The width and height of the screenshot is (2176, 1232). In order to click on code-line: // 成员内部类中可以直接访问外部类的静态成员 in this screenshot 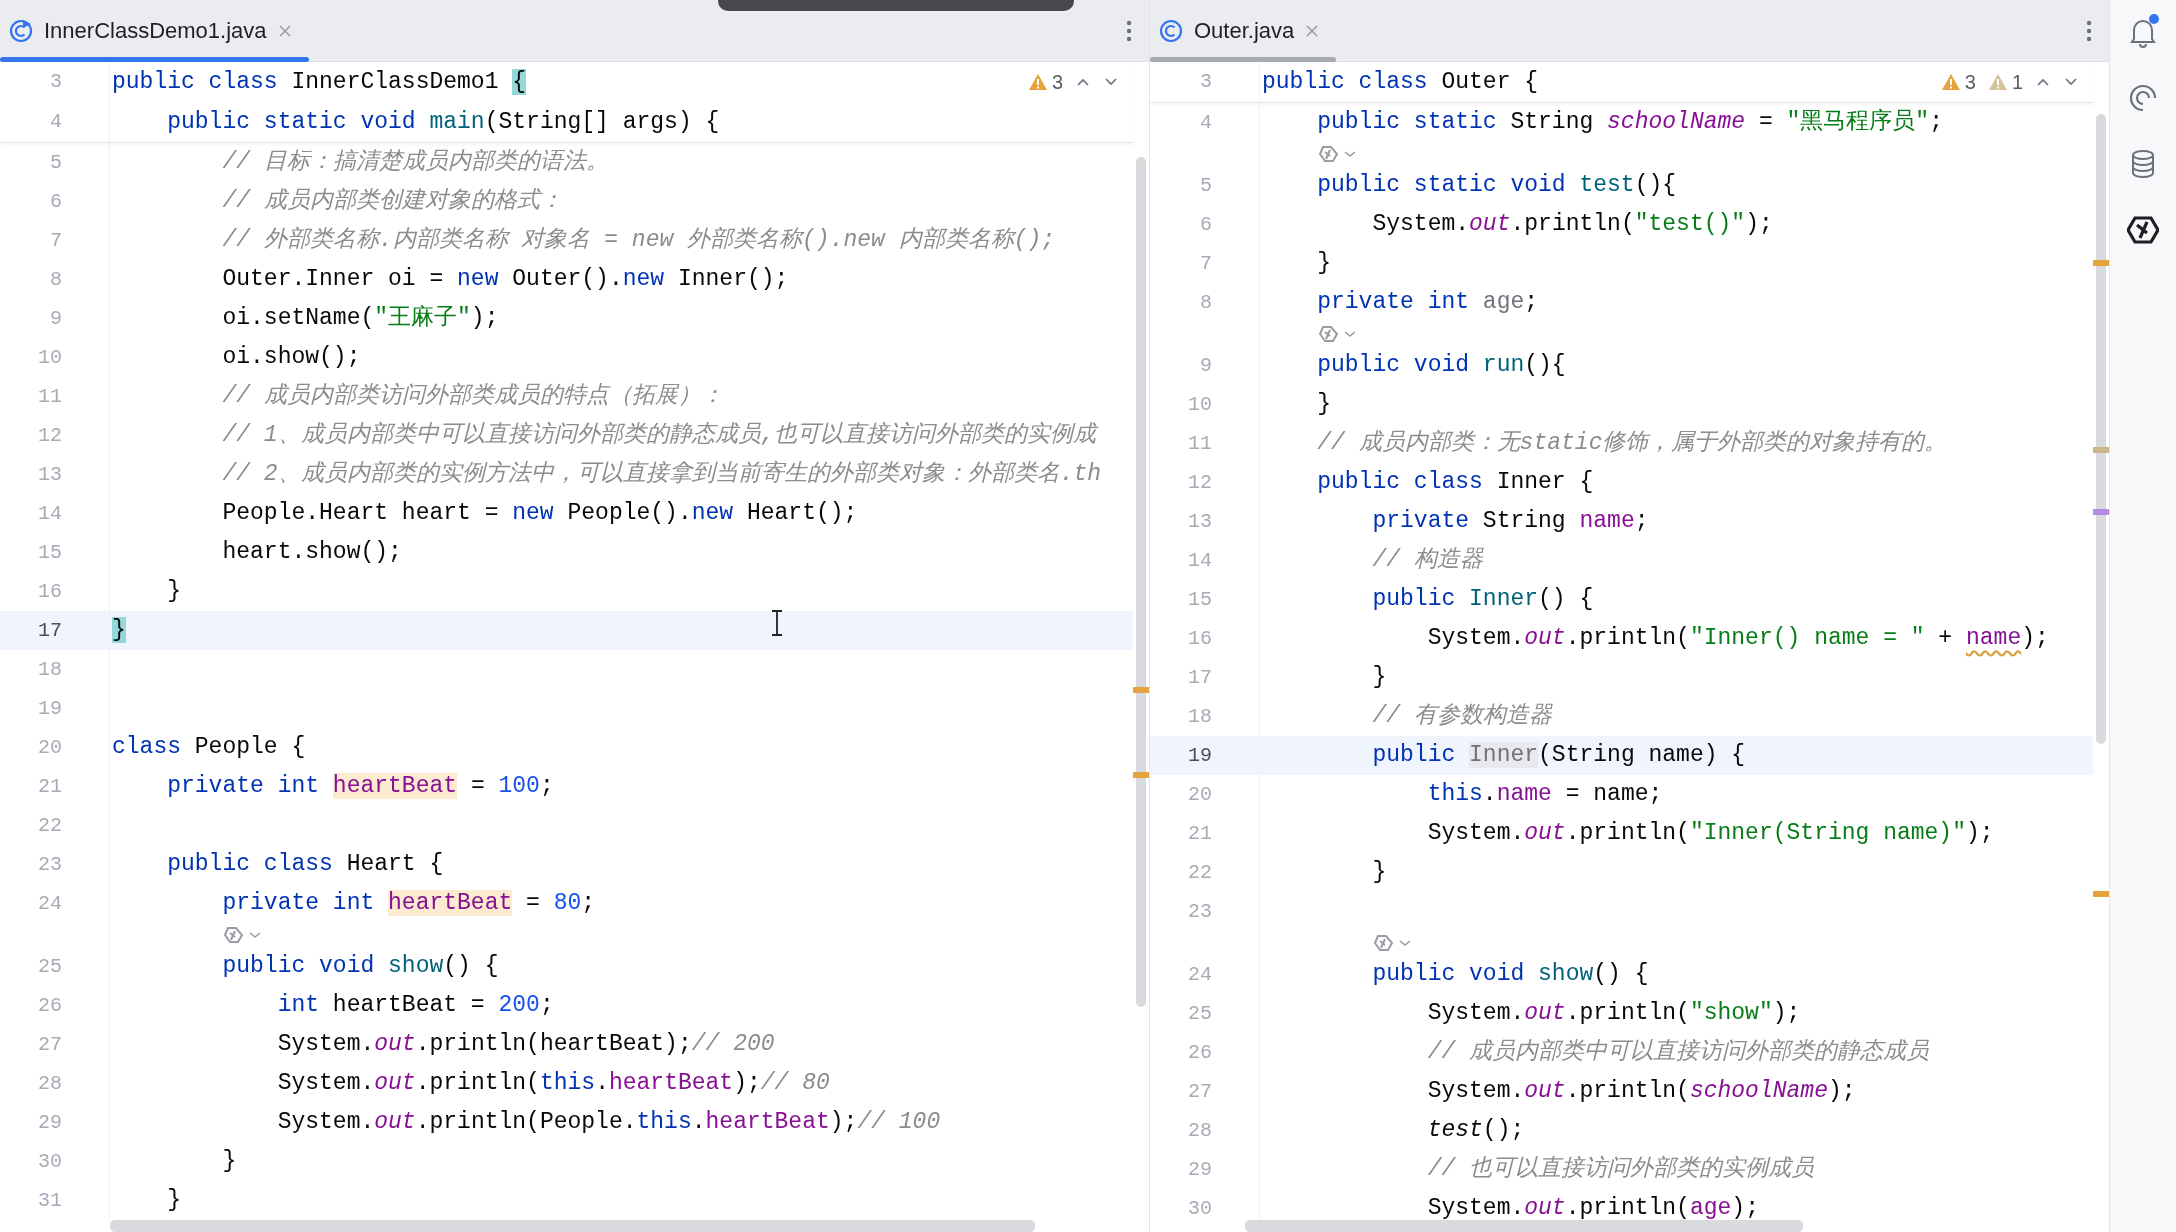, I will do `click(1678, 1052)`.